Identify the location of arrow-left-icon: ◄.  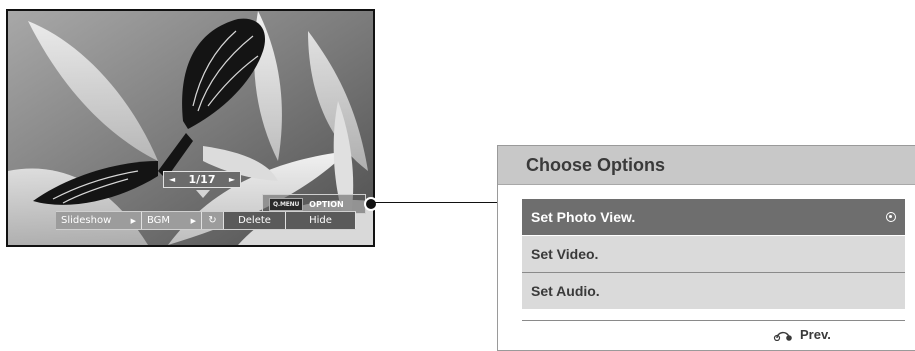
(172, 179).